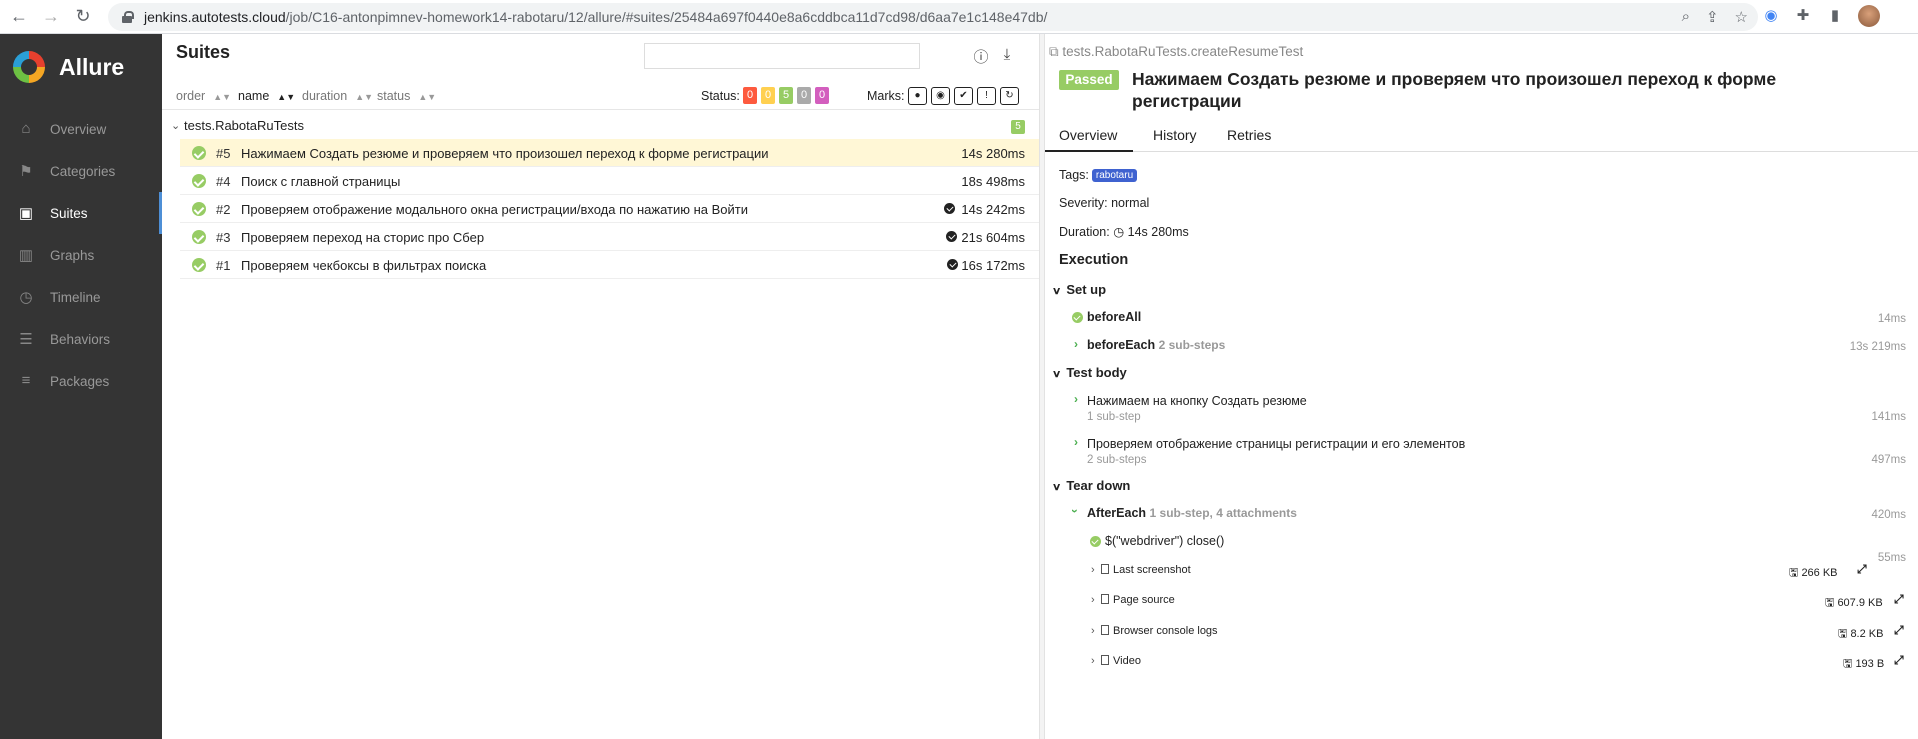 The image size is (1918, 739). What do you see at coordinates (1078, 289) in the screenshot?
I see `setup-section: ∨ Set up` at bounding box center [1078, 289].